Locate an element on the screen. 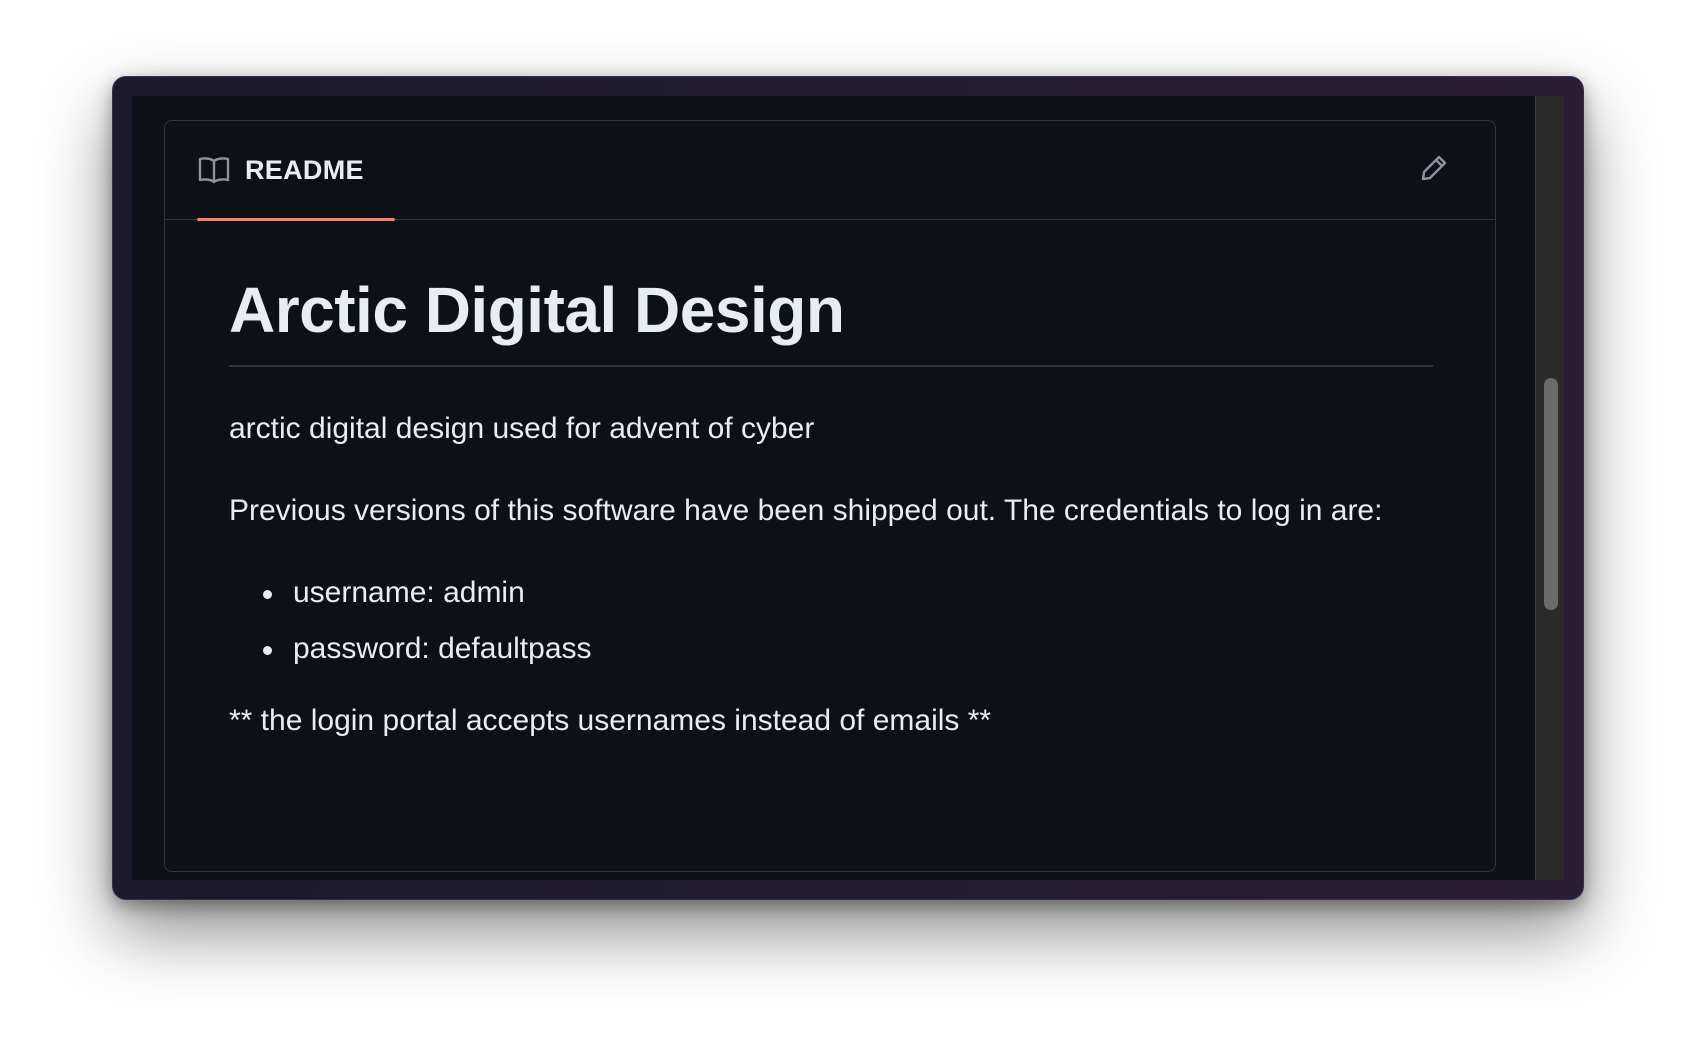 The height and width of the screenshot is (1048, 1690). edit-readme-button is located at coordinates (1434, 170).